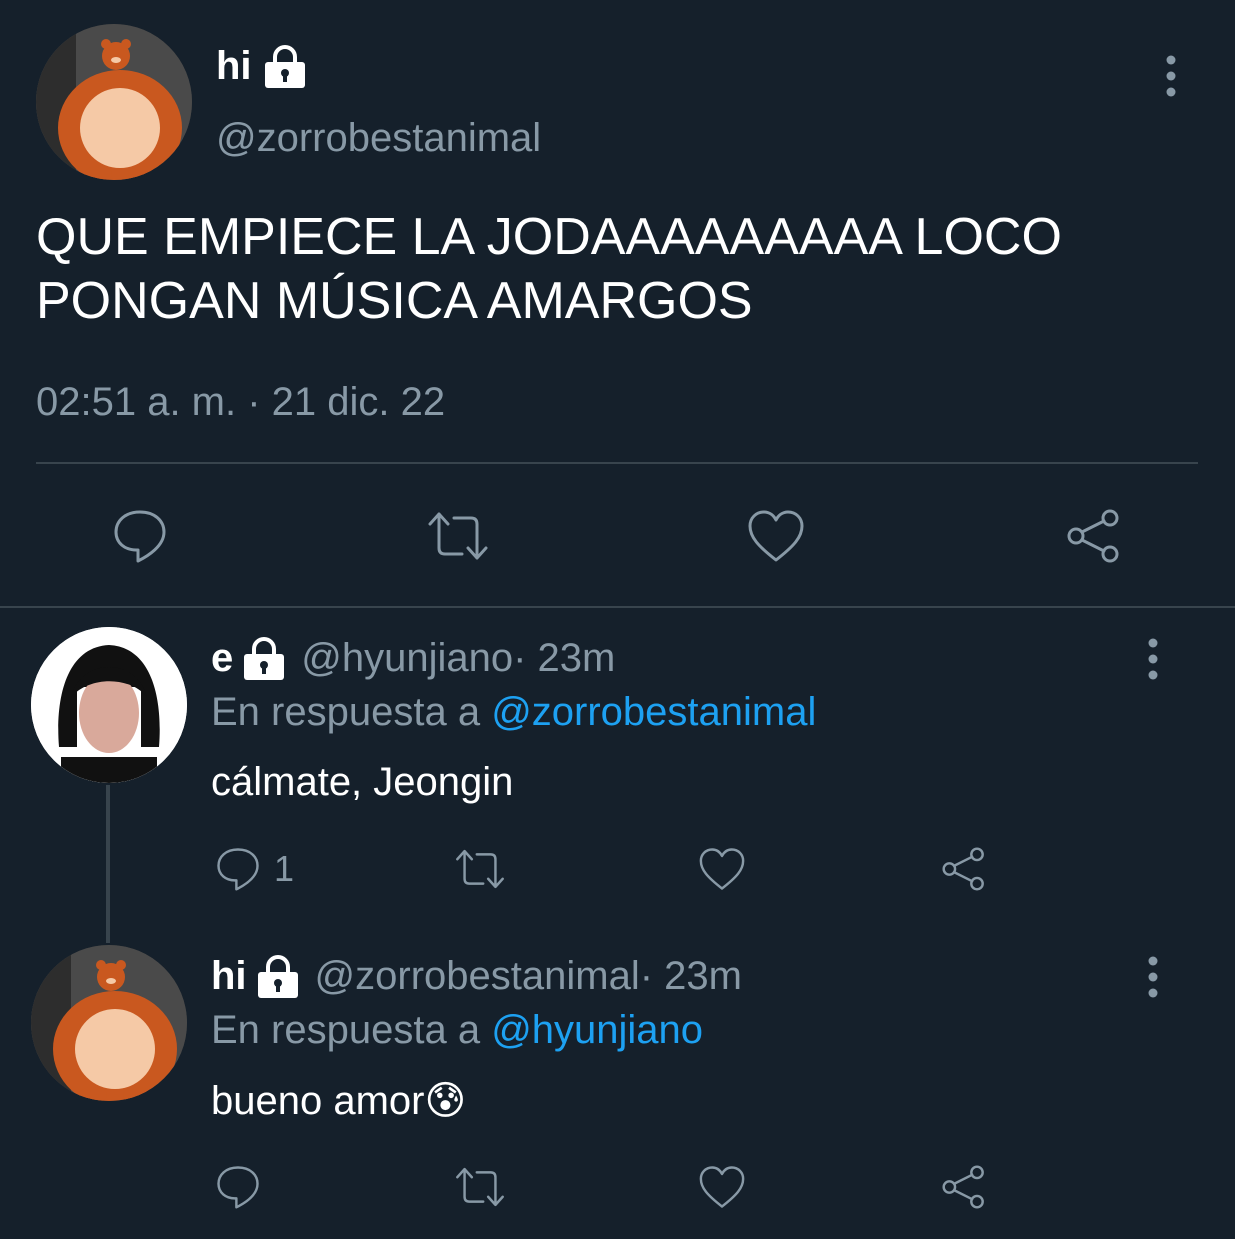 Image resolution: width=1235 pixels, height=1239 pixels. I want to click on replying-to-link: @zorrobestanimal, so click(653, 712).